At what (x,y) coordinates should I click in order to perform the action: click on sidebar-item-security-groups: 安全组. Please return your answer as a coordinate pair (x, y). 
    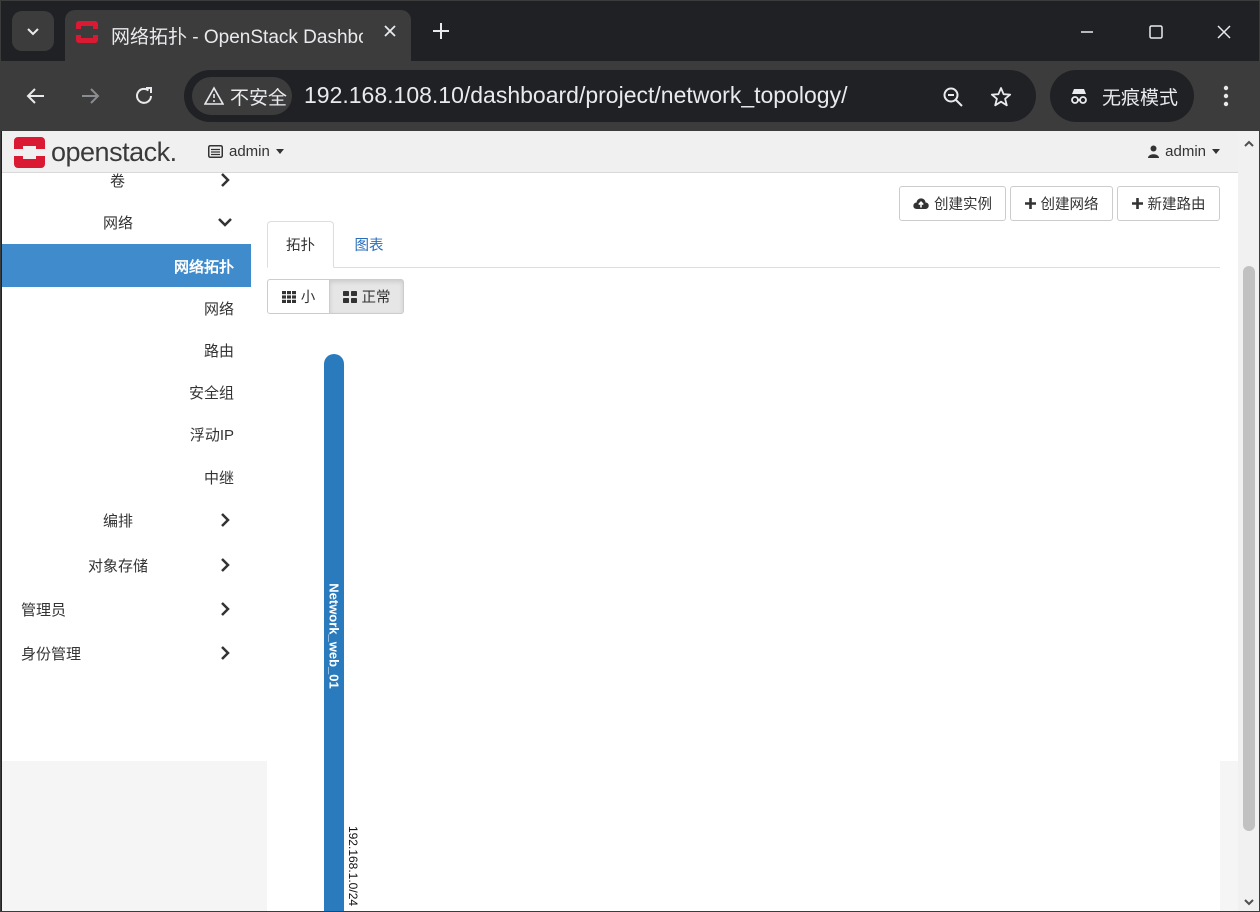
    Looking at the image, I should click on (126, 392).